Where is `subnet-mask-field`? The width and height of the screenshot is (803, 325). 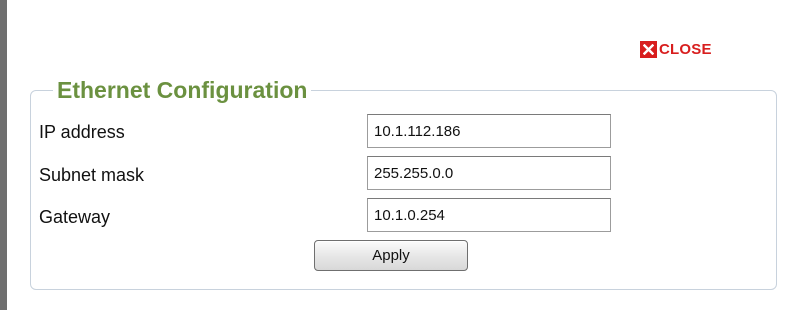 subnet-mask-field is located at coordinates (489, 173).